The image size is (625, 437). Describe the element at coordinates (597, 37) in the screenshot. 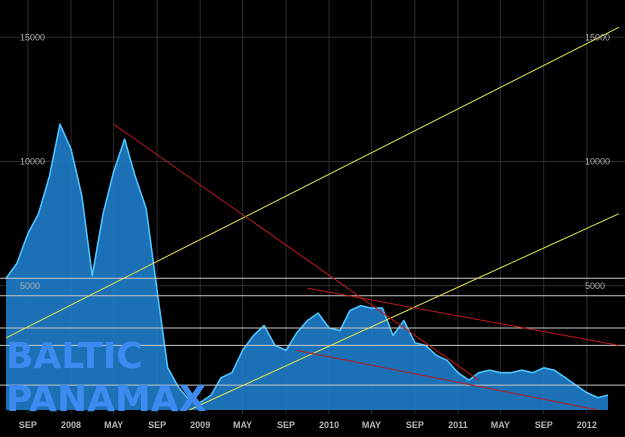

I see `y-tick-label-right: 15000` at that location.